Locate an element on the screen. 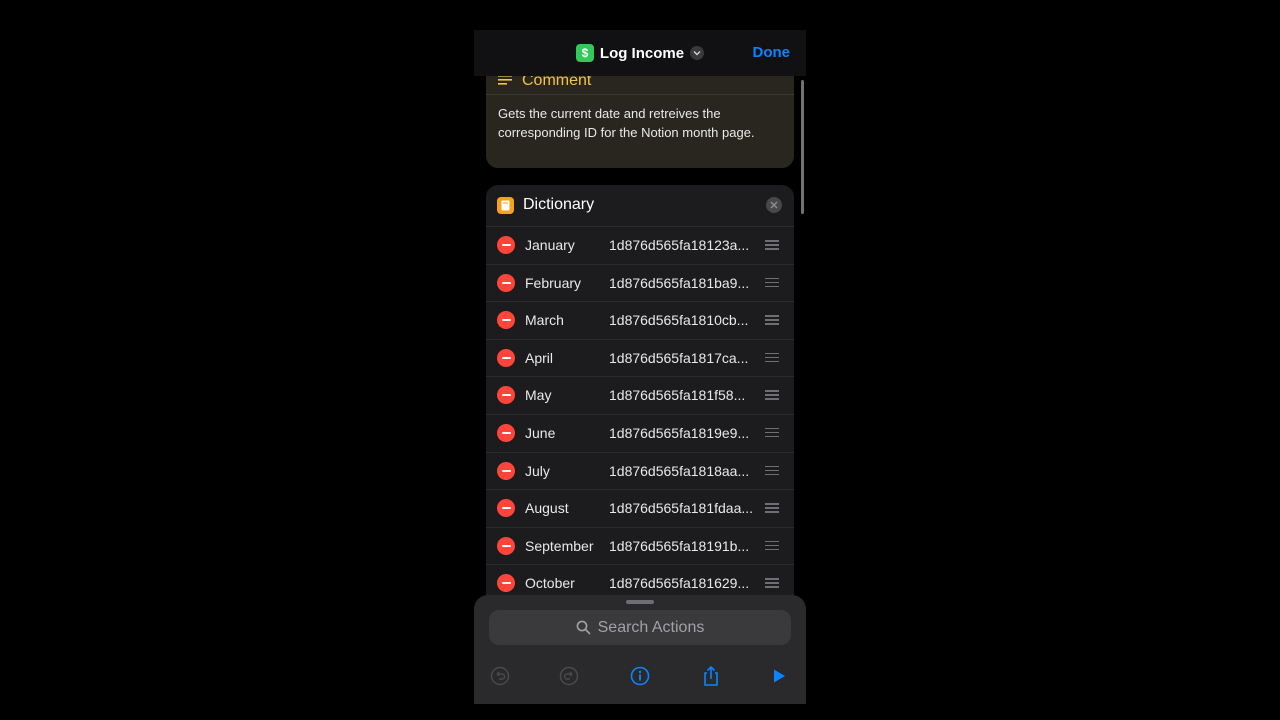  dictionary-key: March is located at coordinates (544, 320).